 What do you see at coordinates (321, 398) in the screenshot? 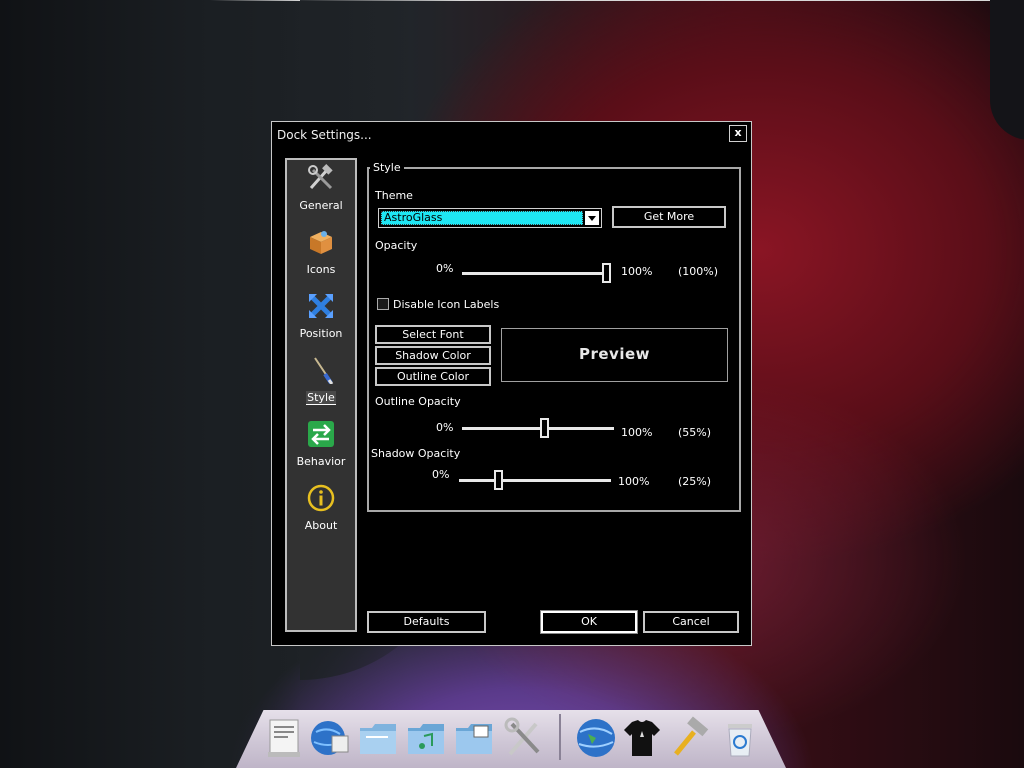
I see `sidebar-item-label: Style` at bounding box center [321, 398].